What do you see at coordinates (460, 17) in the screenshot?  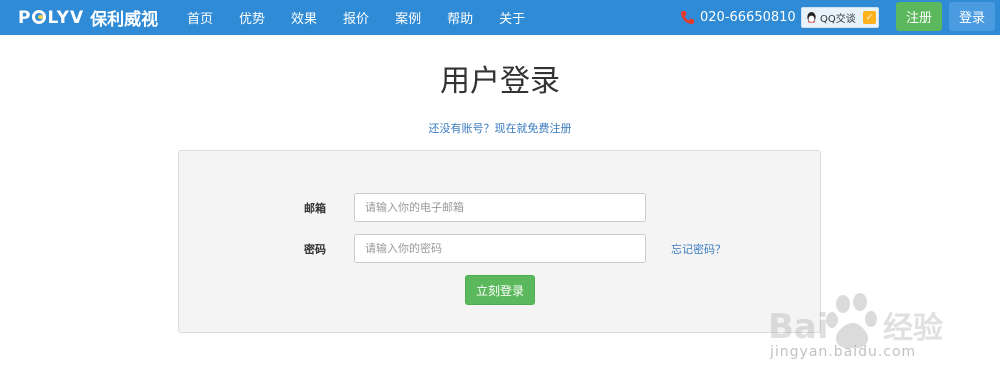 I see `nav-item-help: 帮助` at bounding box center [460, 17].